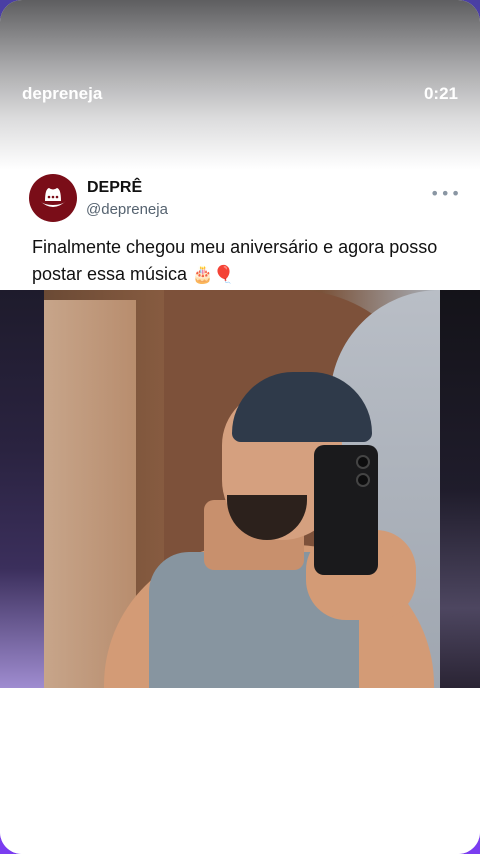  I want to click on user-handle: @depreneja, so click(127, 209).